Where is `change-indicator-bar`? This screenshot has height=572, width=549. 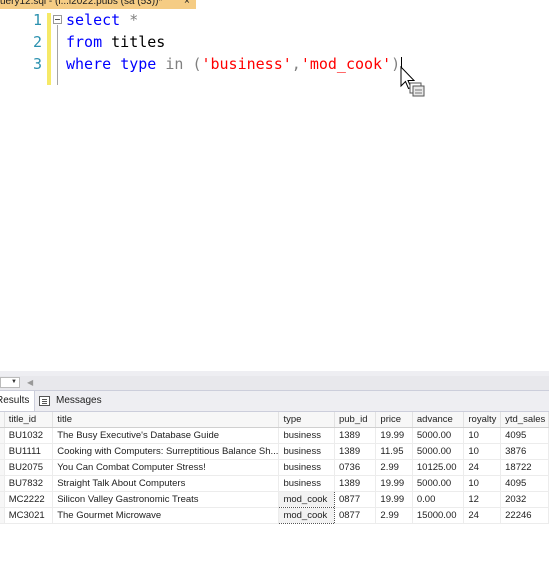
change-indicator-bar is located at coordinates (49, 49).